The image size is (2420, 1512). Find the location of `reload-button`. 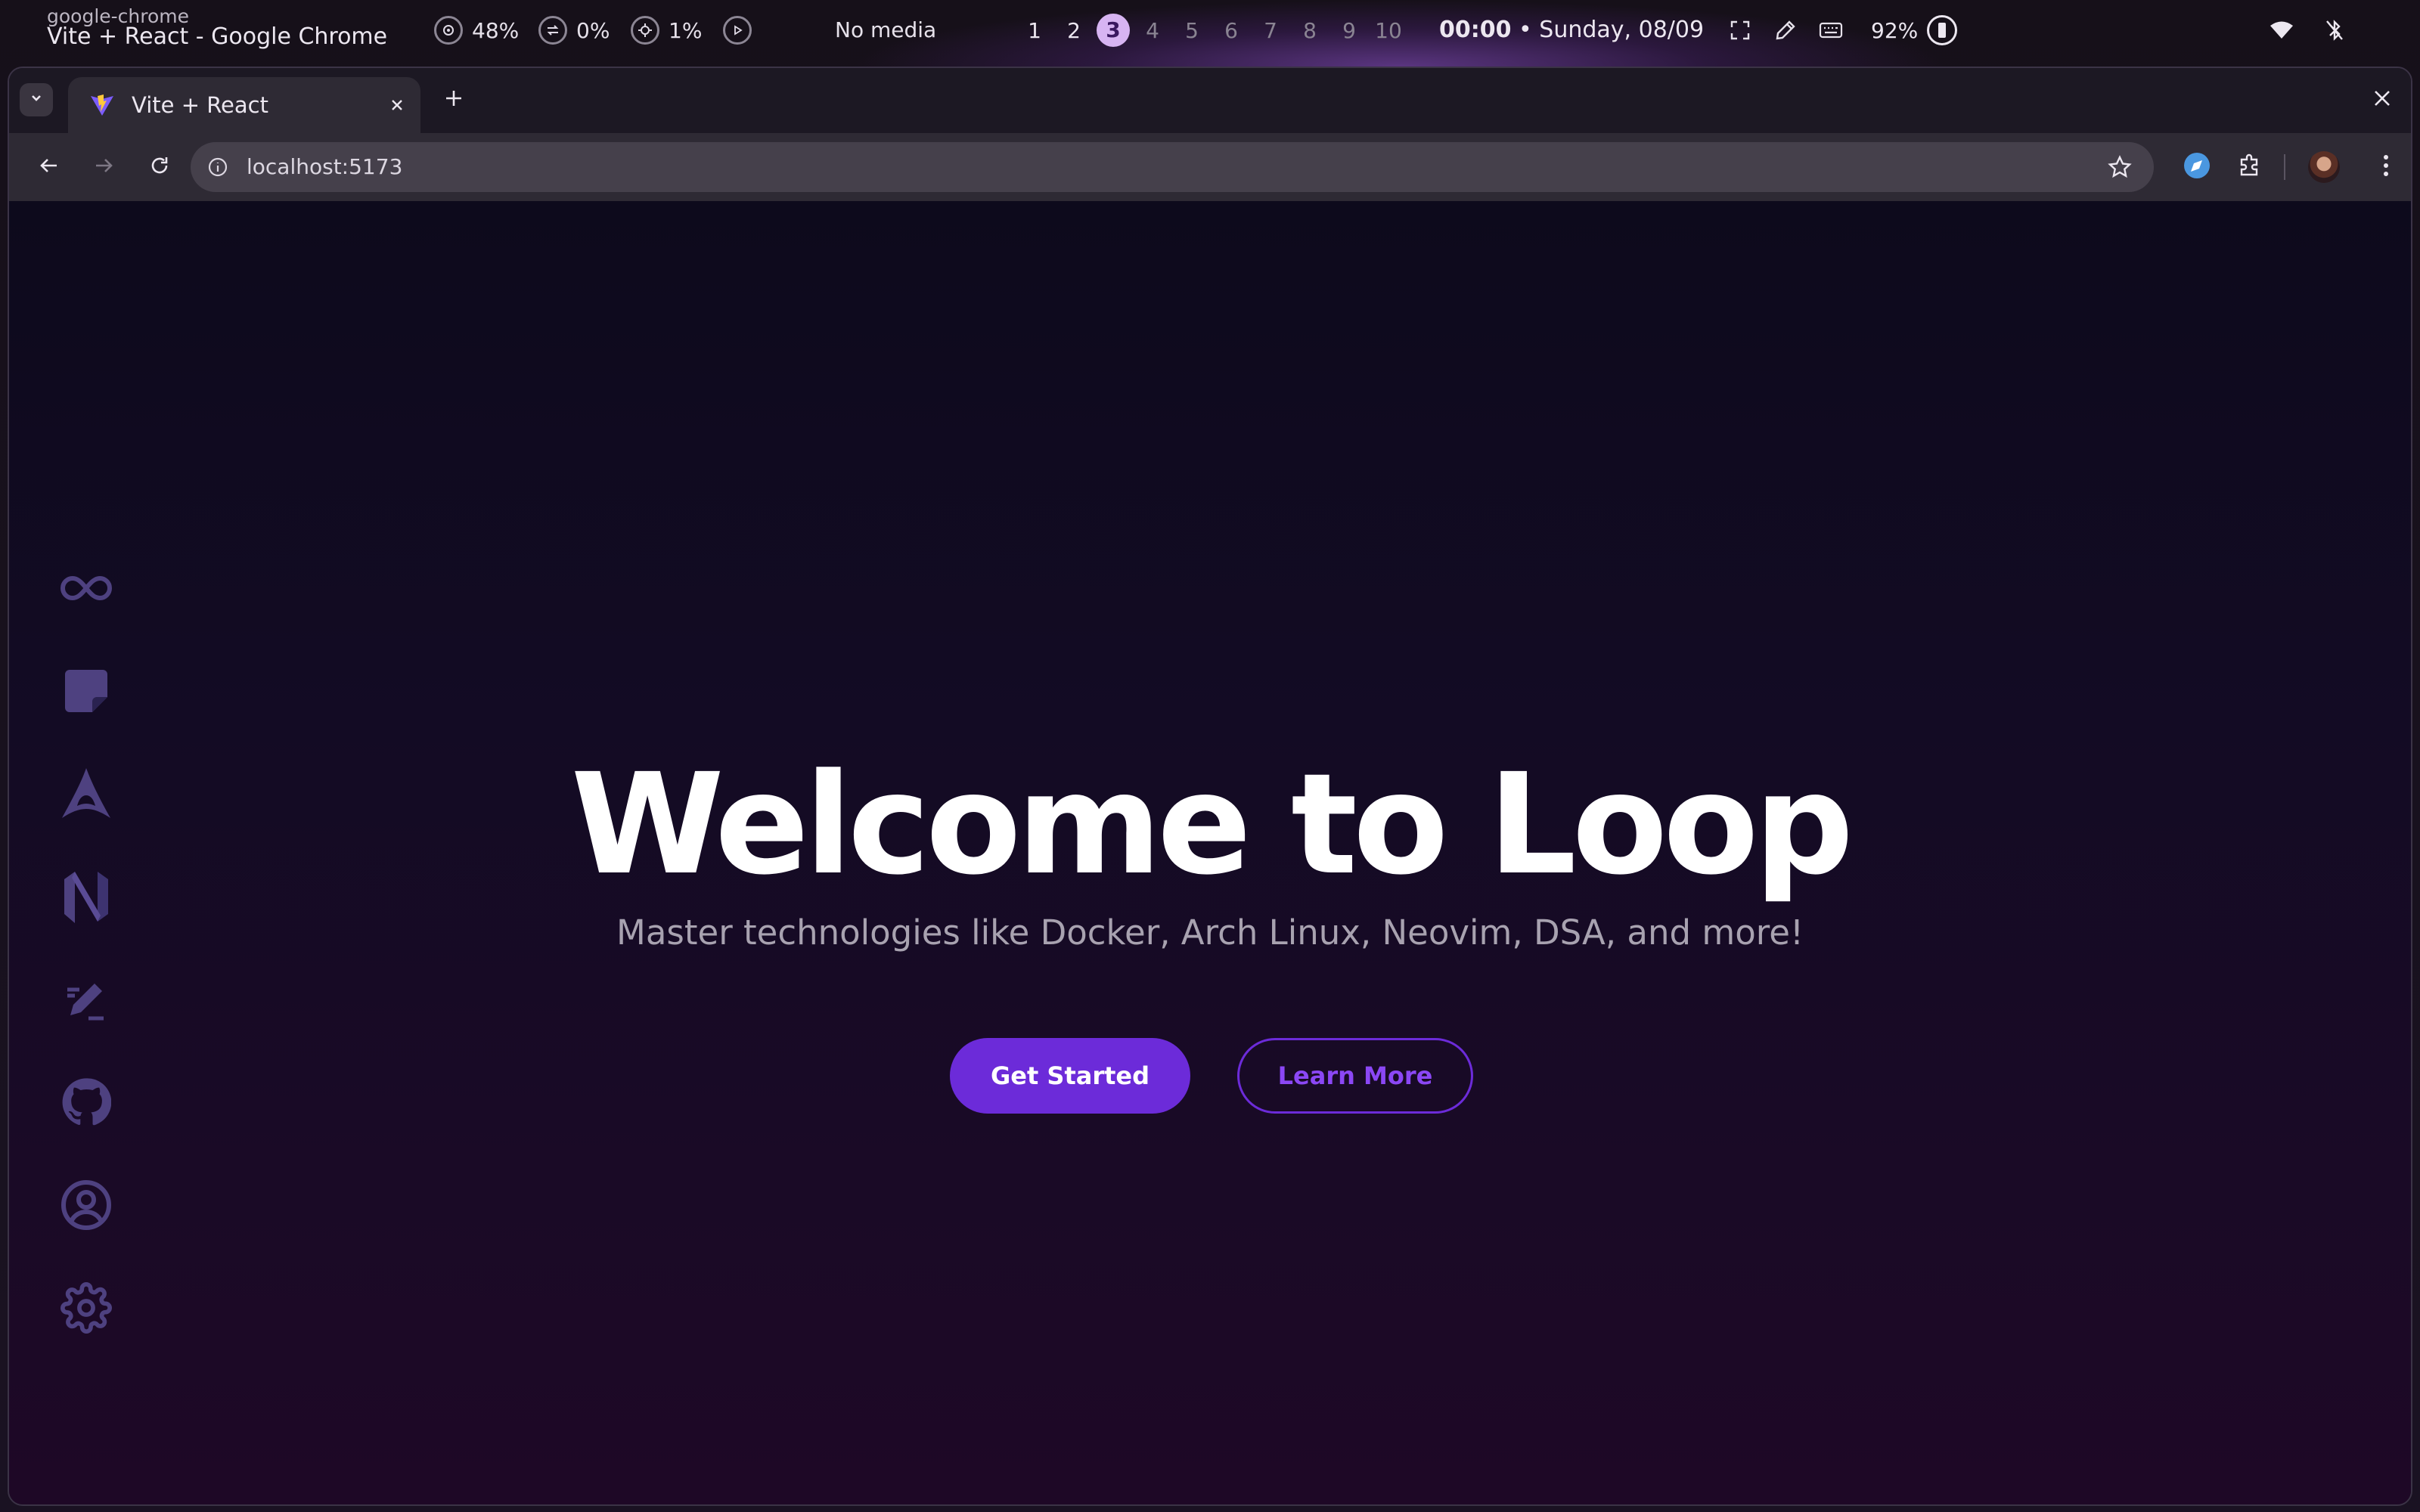

reload-button is located at coordinates (159, 167).